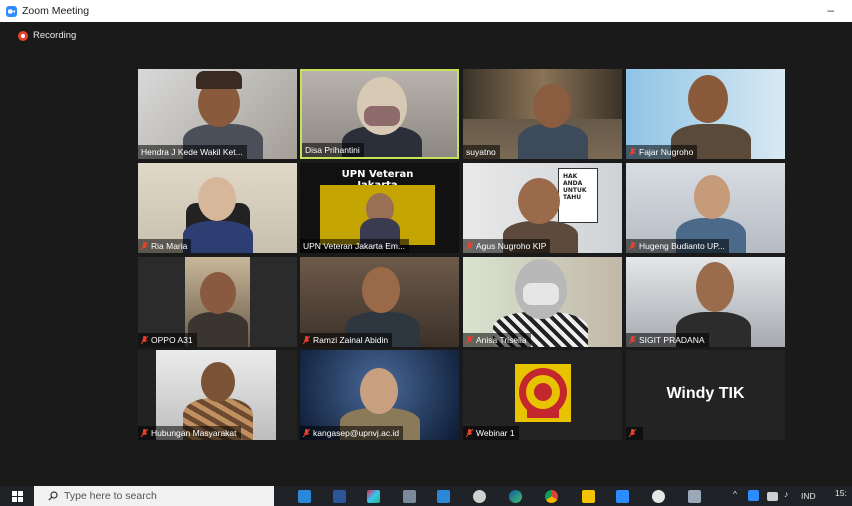 This screenshot has height=506, width=852. I want to click on participant-nametag: Ria Maria, so click(165, 246).